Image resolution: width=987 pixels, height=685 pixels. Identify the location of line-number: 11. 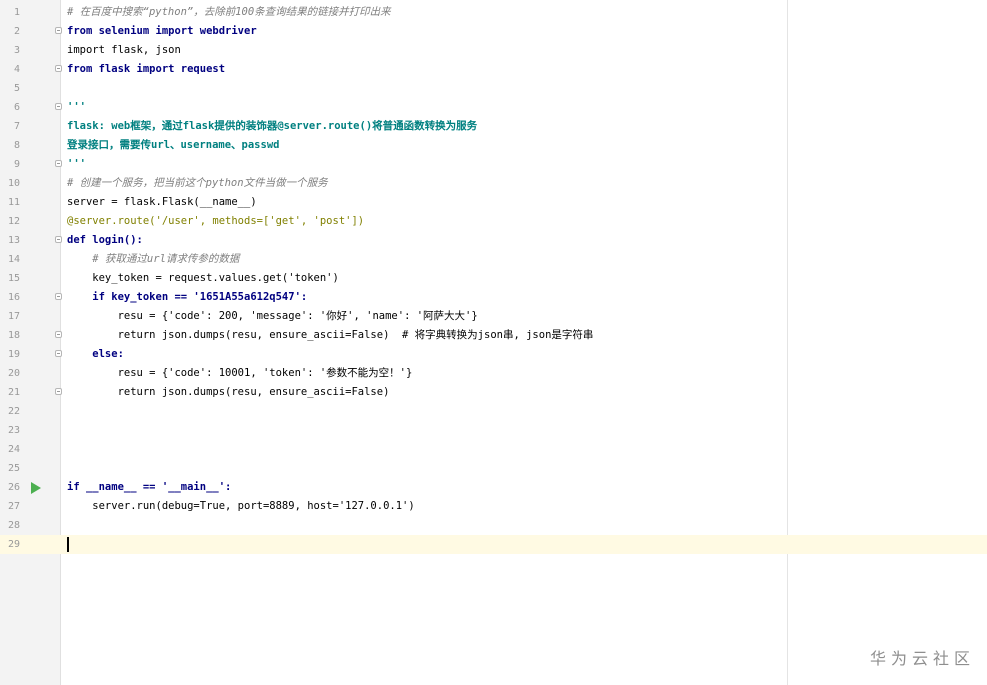
(13, 202).